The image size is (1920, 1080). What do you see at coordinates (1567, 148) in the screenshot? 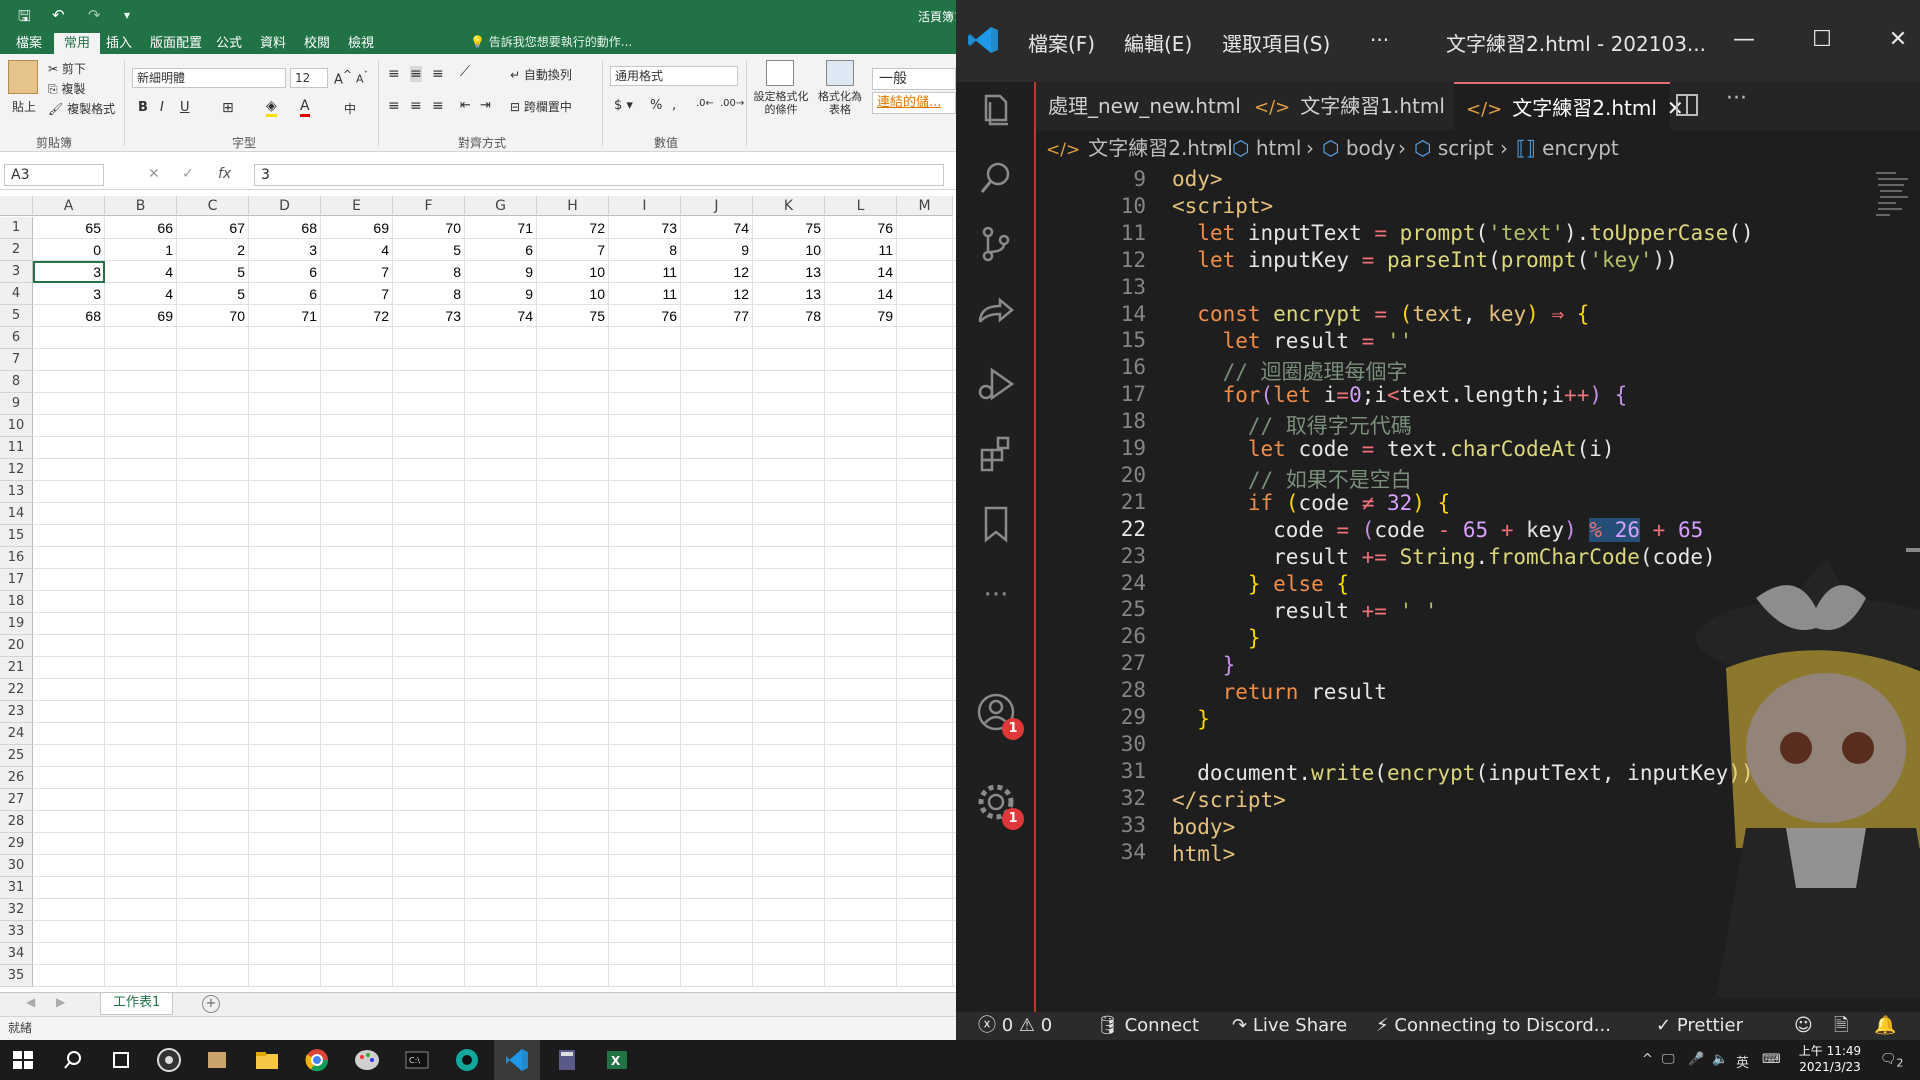
I see `breadcrumb-encrypt: ⟦⟧ encrypt` at bounding box center [1567, 148].